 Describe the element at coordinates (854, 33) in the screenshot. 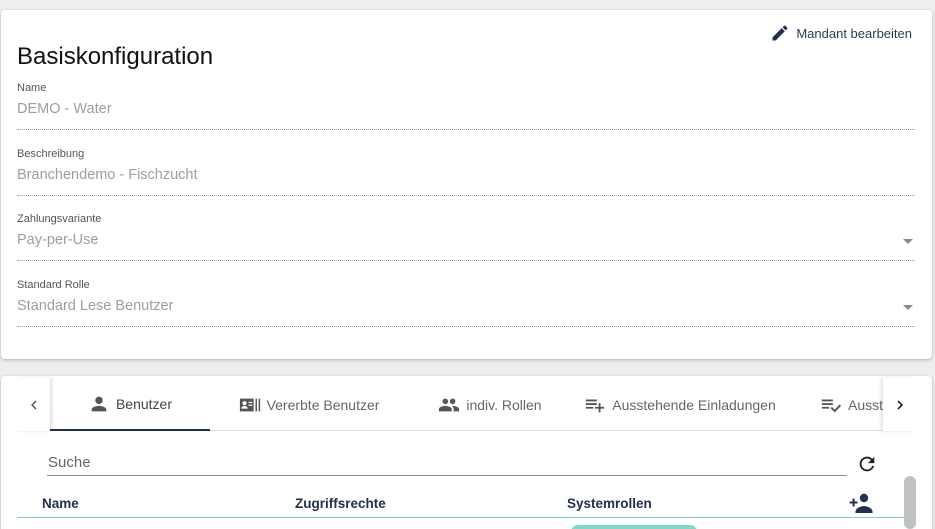

I see `edit-tenant-label: Mandant bearbeiten` at that location.